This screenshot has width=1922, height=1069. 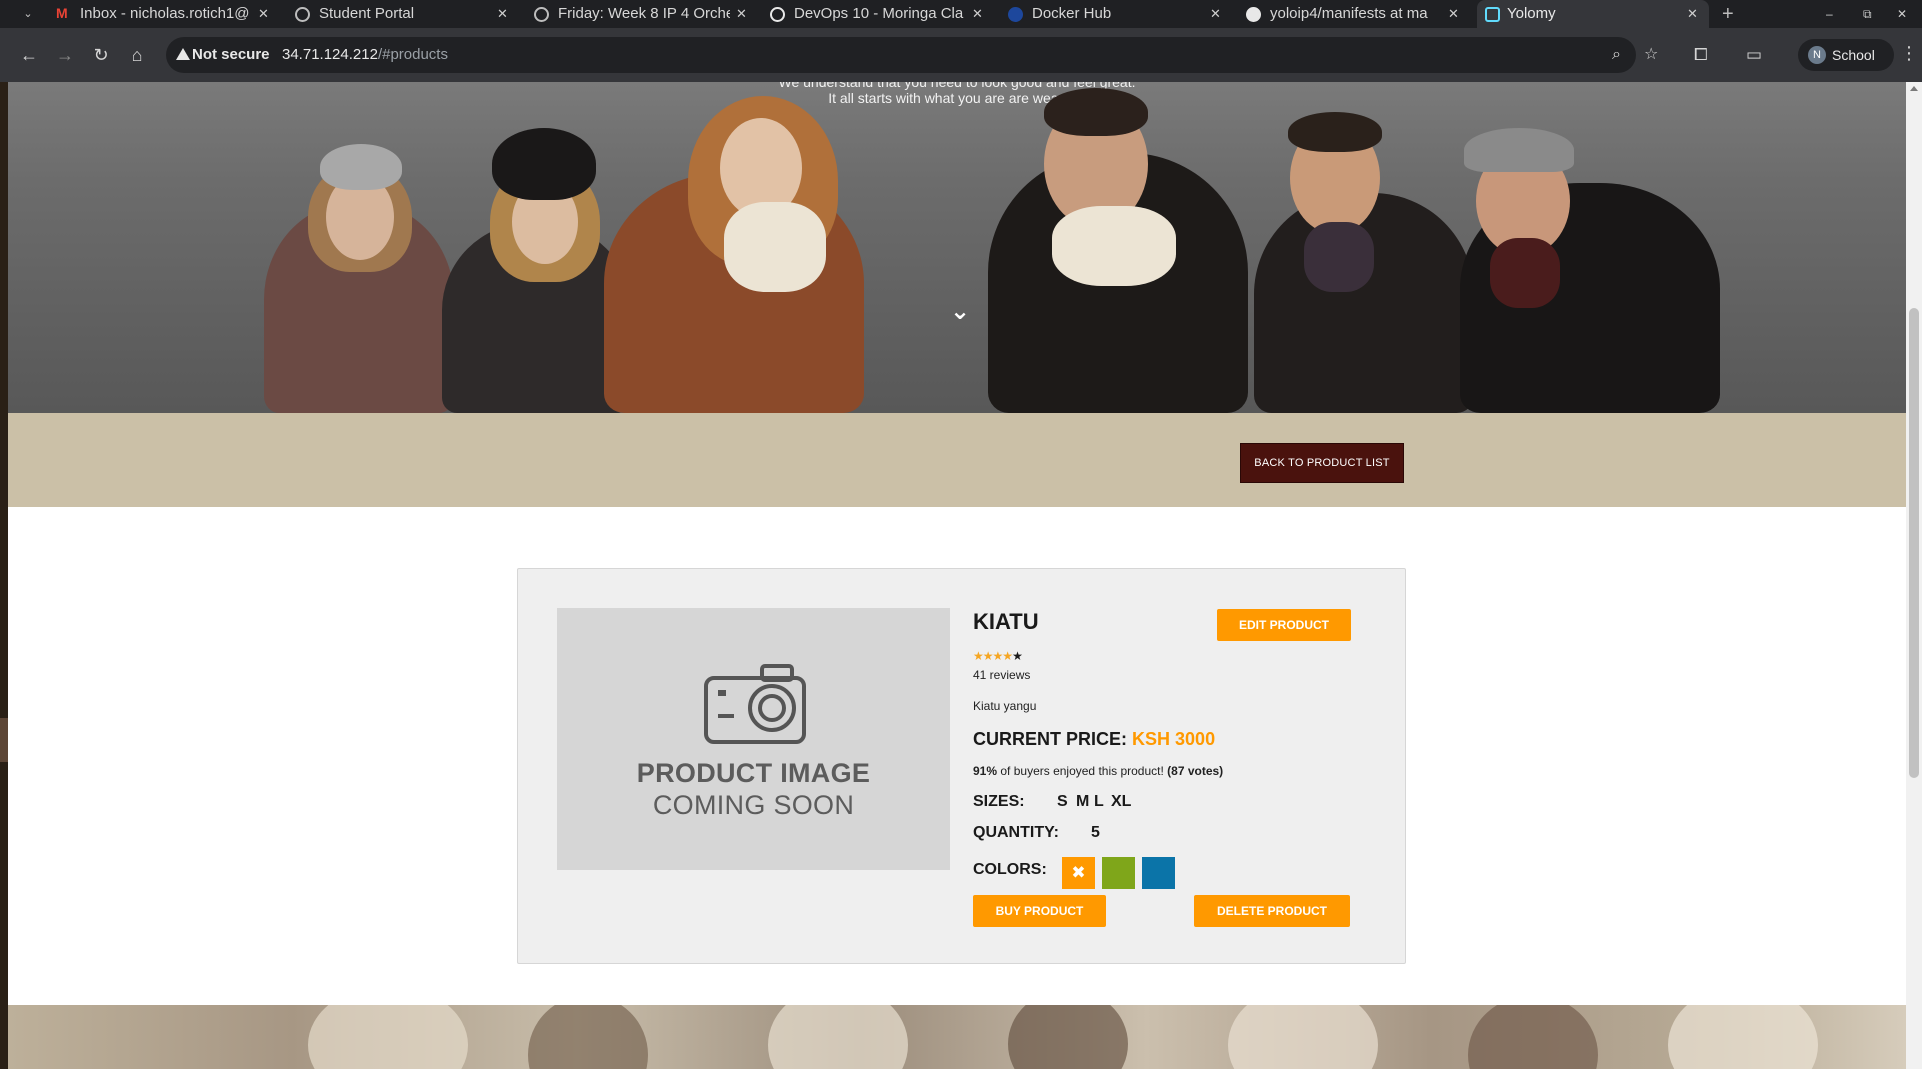 I want to click on back-arrow-icon: ←, so click(x=29, y=55).